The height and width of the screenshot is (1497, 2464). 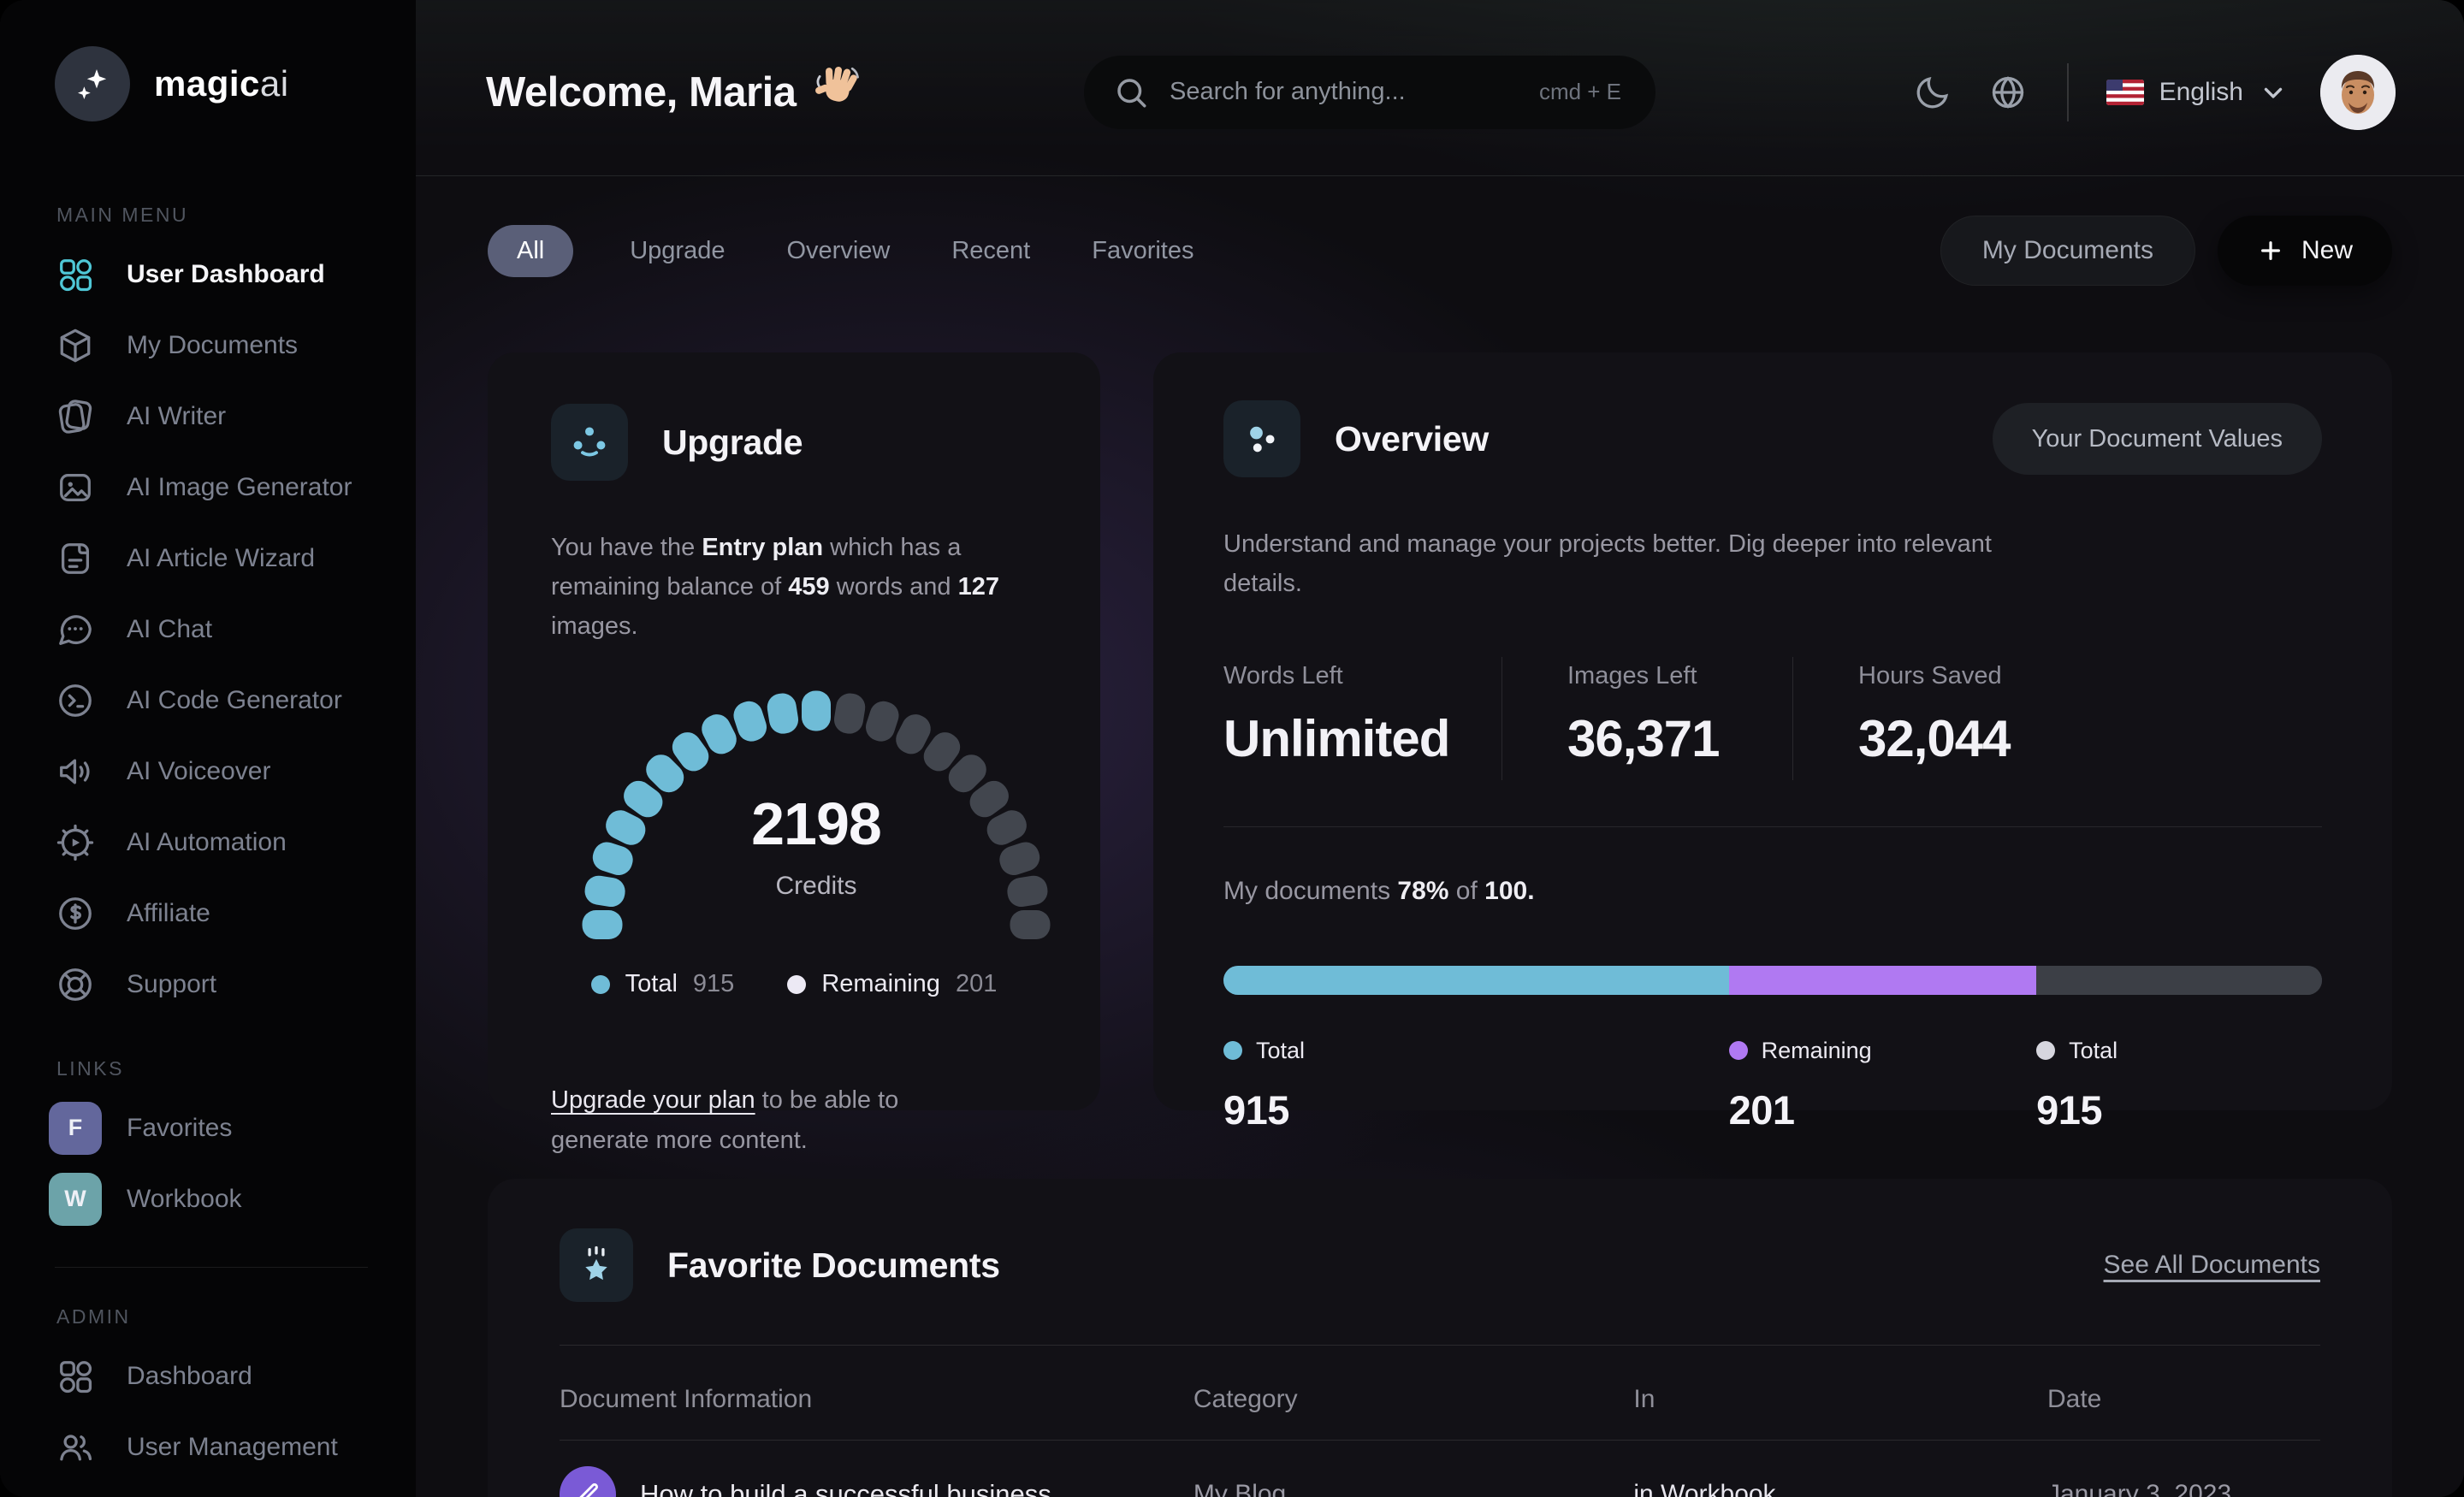 I want to click on header-divider, so click(x=2067, y=91).